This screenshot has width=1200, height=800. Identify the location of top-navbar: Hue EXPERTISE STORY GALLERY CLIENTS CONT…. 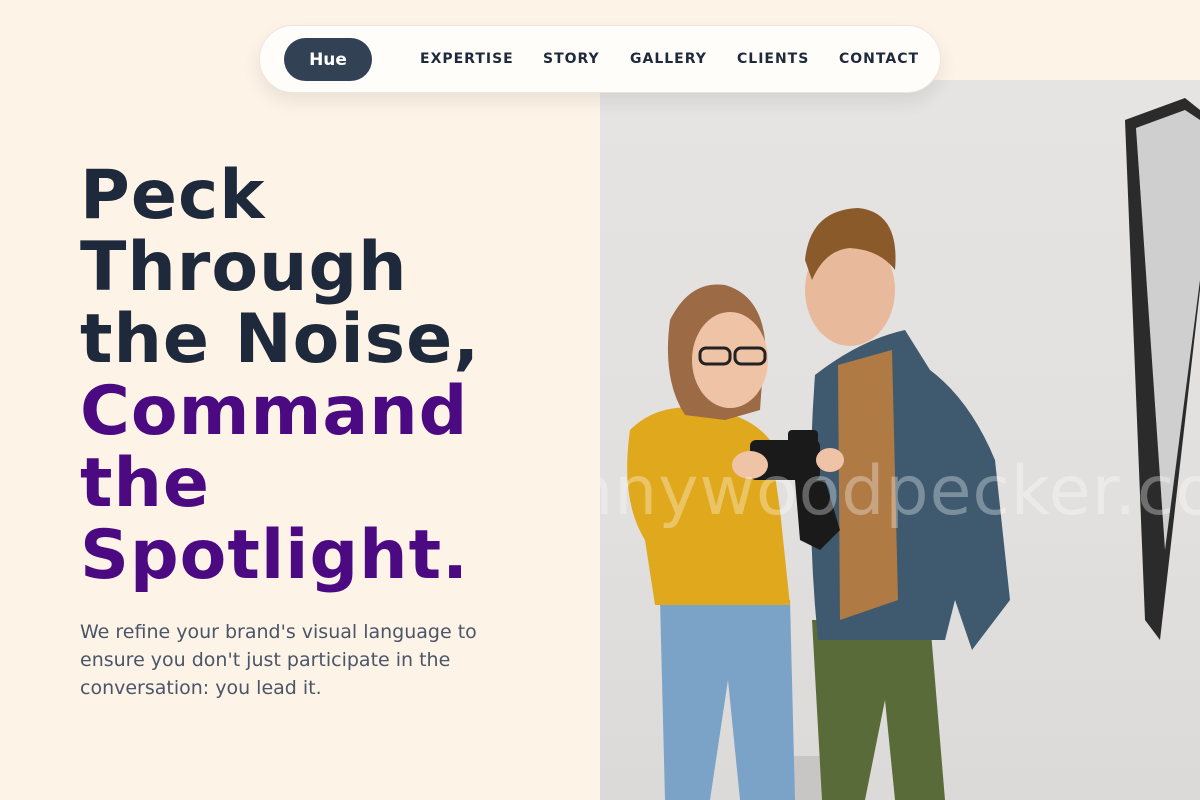
(600, 59).